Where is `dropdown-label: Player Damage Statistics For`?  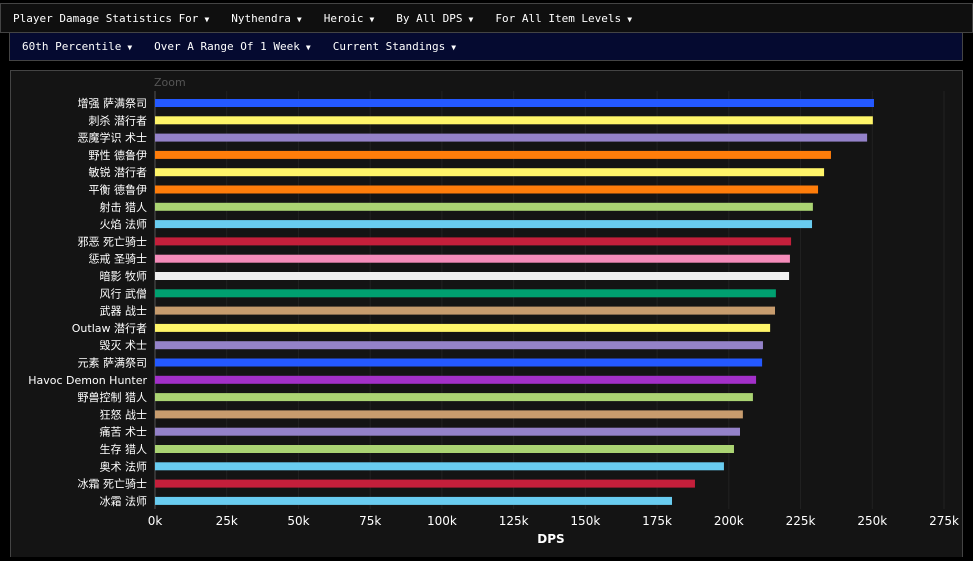 dropdown-label: Player Damage Statistics For is located at coordinates (106, 18).